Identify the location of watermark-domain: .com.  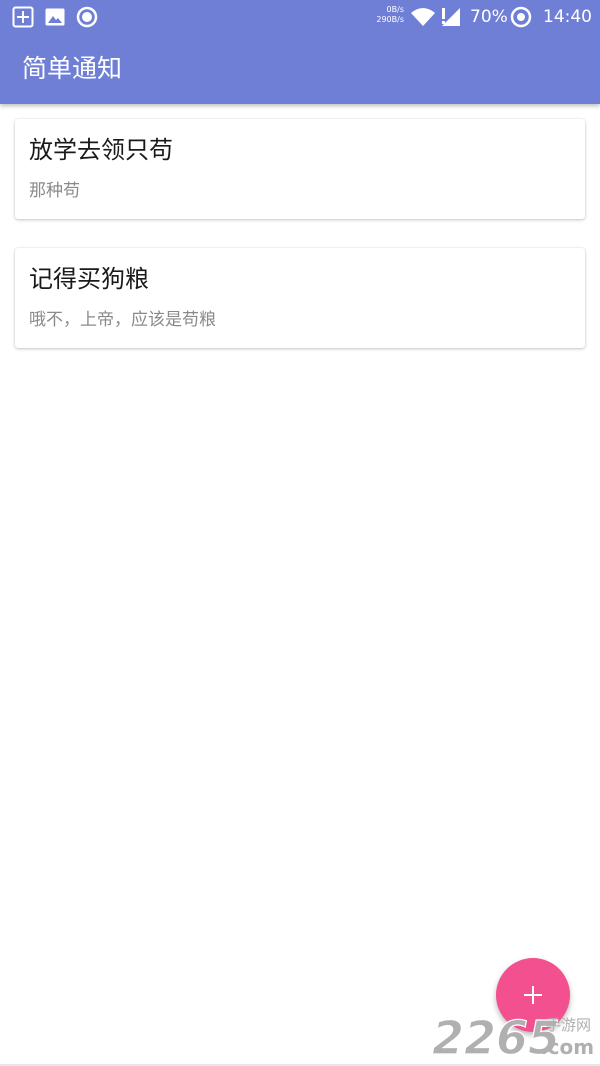
(567, 1047).